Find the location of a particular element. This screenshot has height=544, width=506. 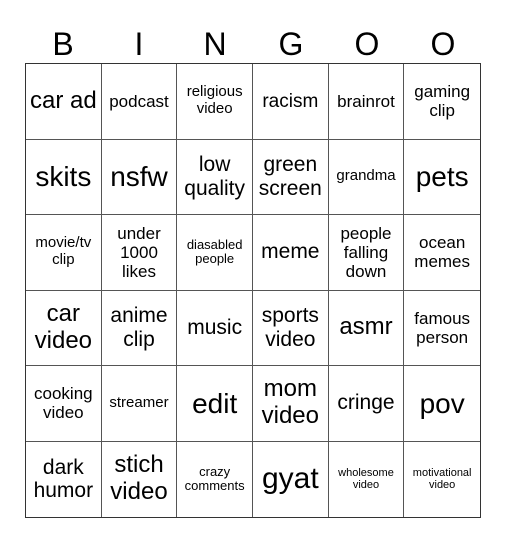

bingo-cell: motivational video is located at coordinates (442, 480).